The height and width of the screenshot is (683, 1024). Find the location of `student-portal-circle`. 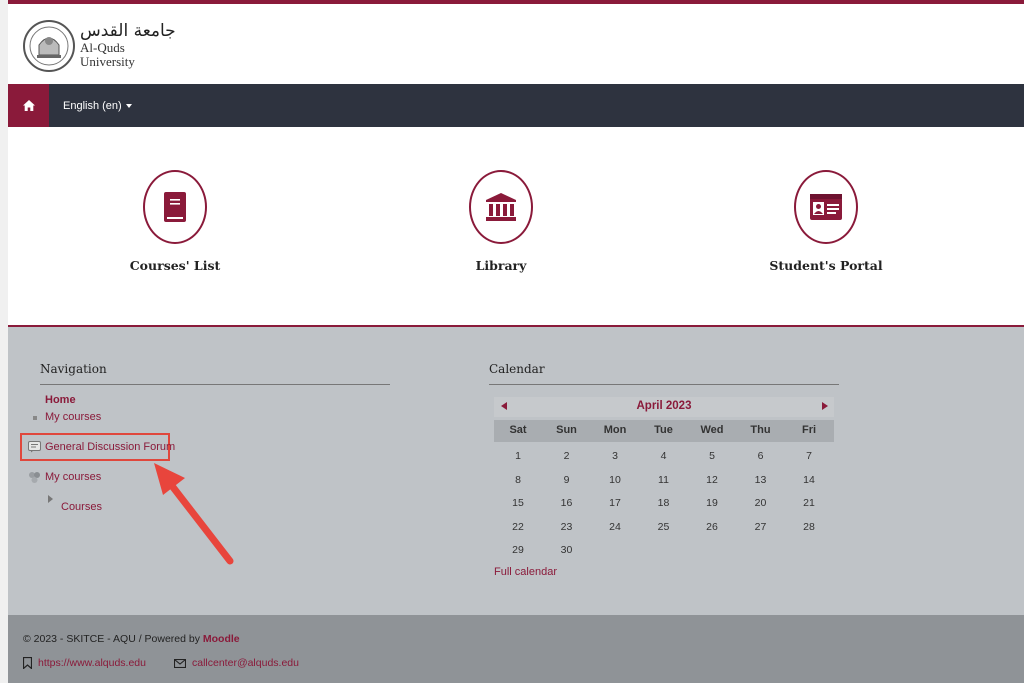

student-portal-circle is located at coordinates (826, 207).